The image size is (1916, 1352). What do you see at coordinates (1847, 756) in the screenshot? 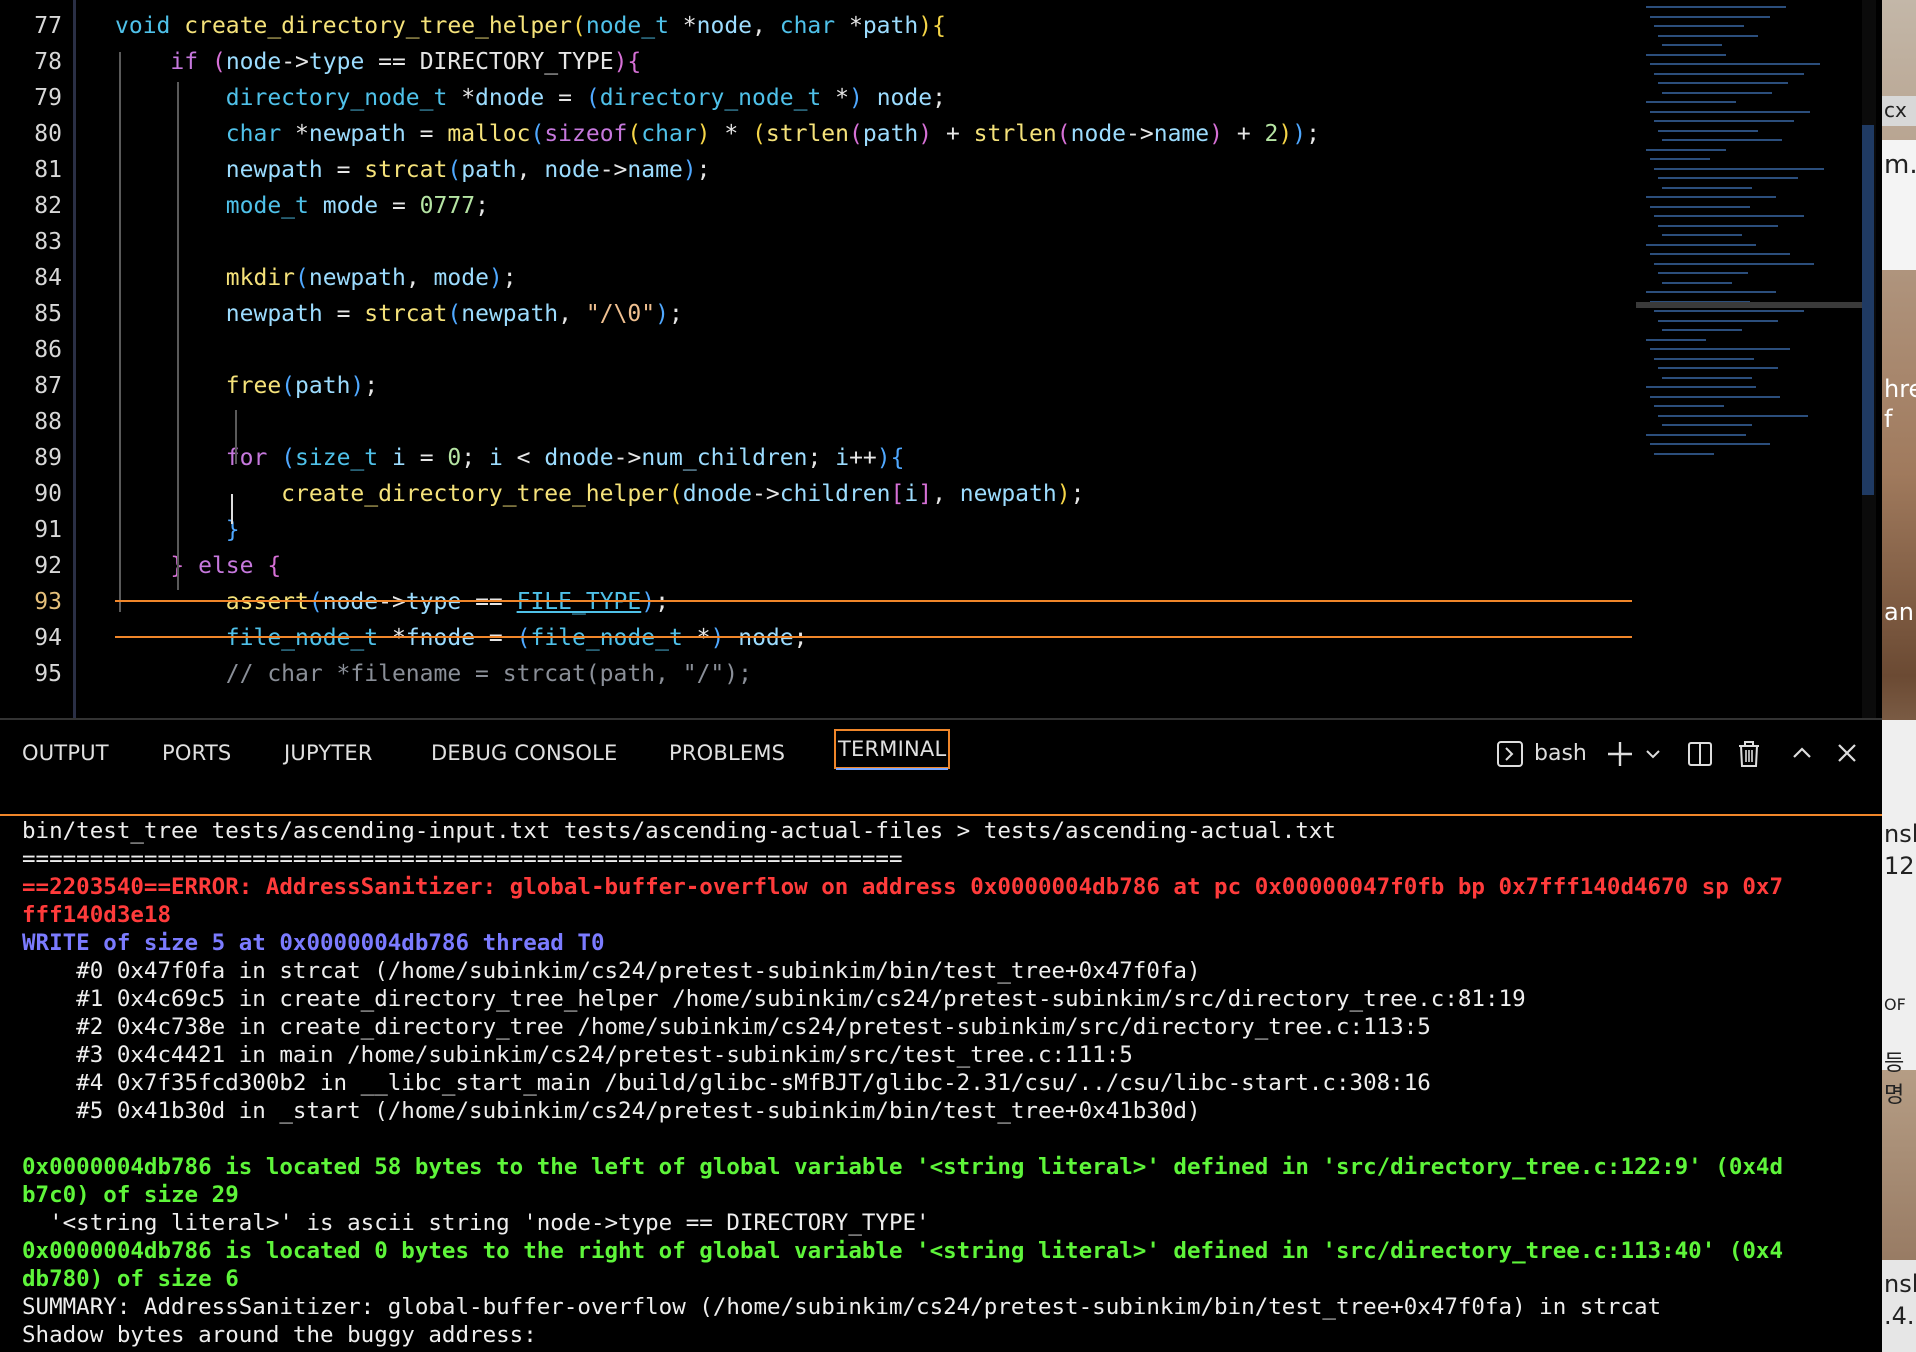
I see `close-panel-icon` at bounding box center [1847, 756].